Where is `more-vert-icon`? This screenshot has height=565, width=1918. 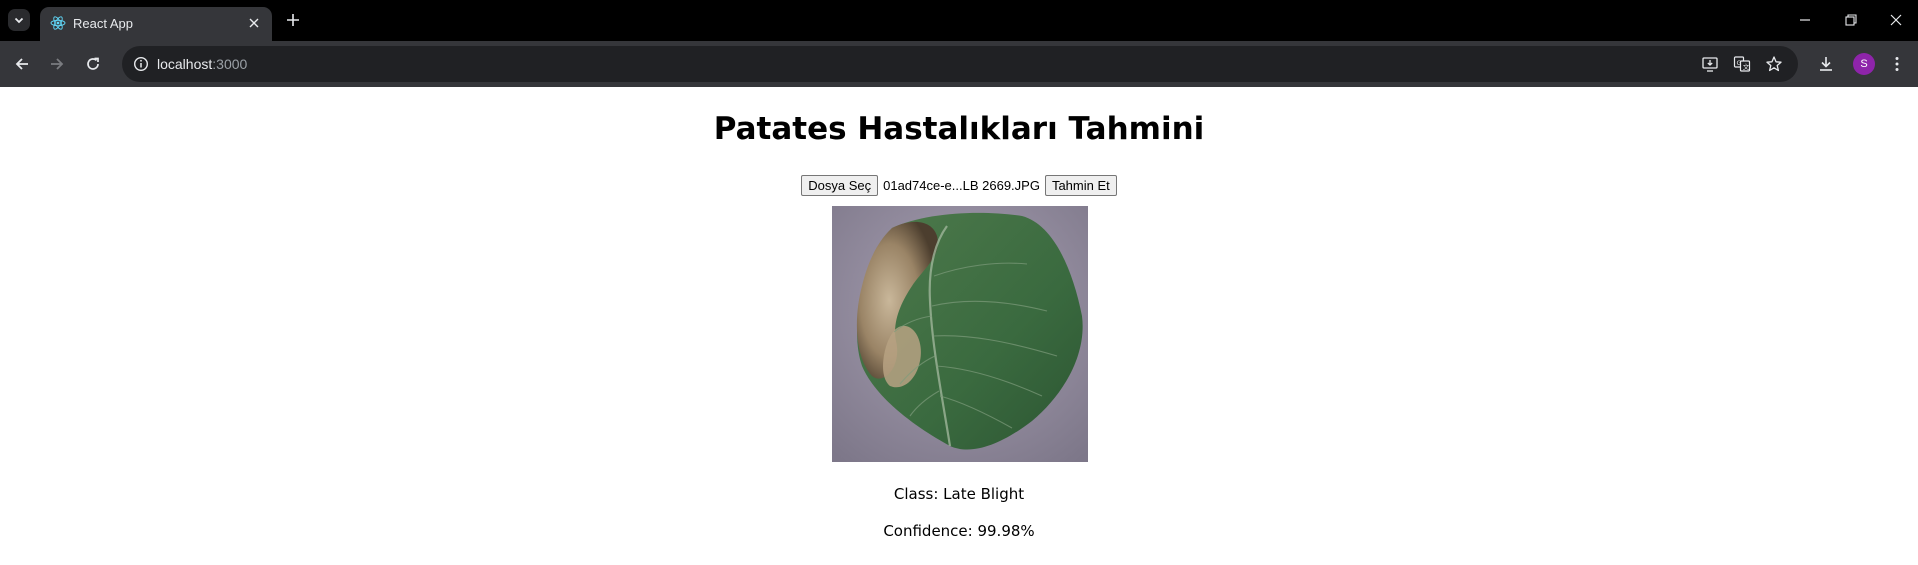
more-vert-icon is located at coordinates (1897, 64).